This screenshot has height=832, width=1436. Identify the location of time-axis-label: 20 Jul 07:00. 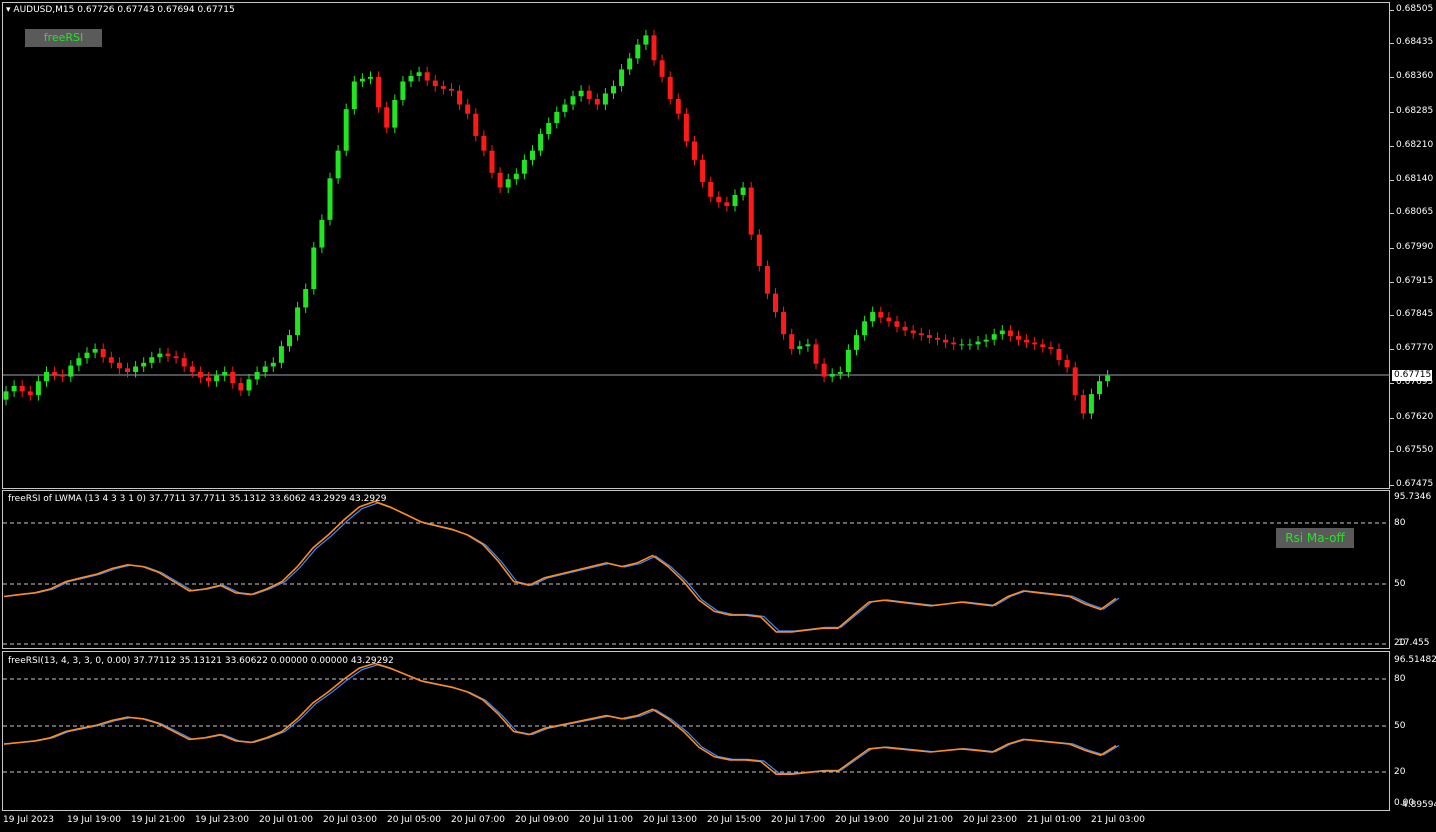
(478, 820).